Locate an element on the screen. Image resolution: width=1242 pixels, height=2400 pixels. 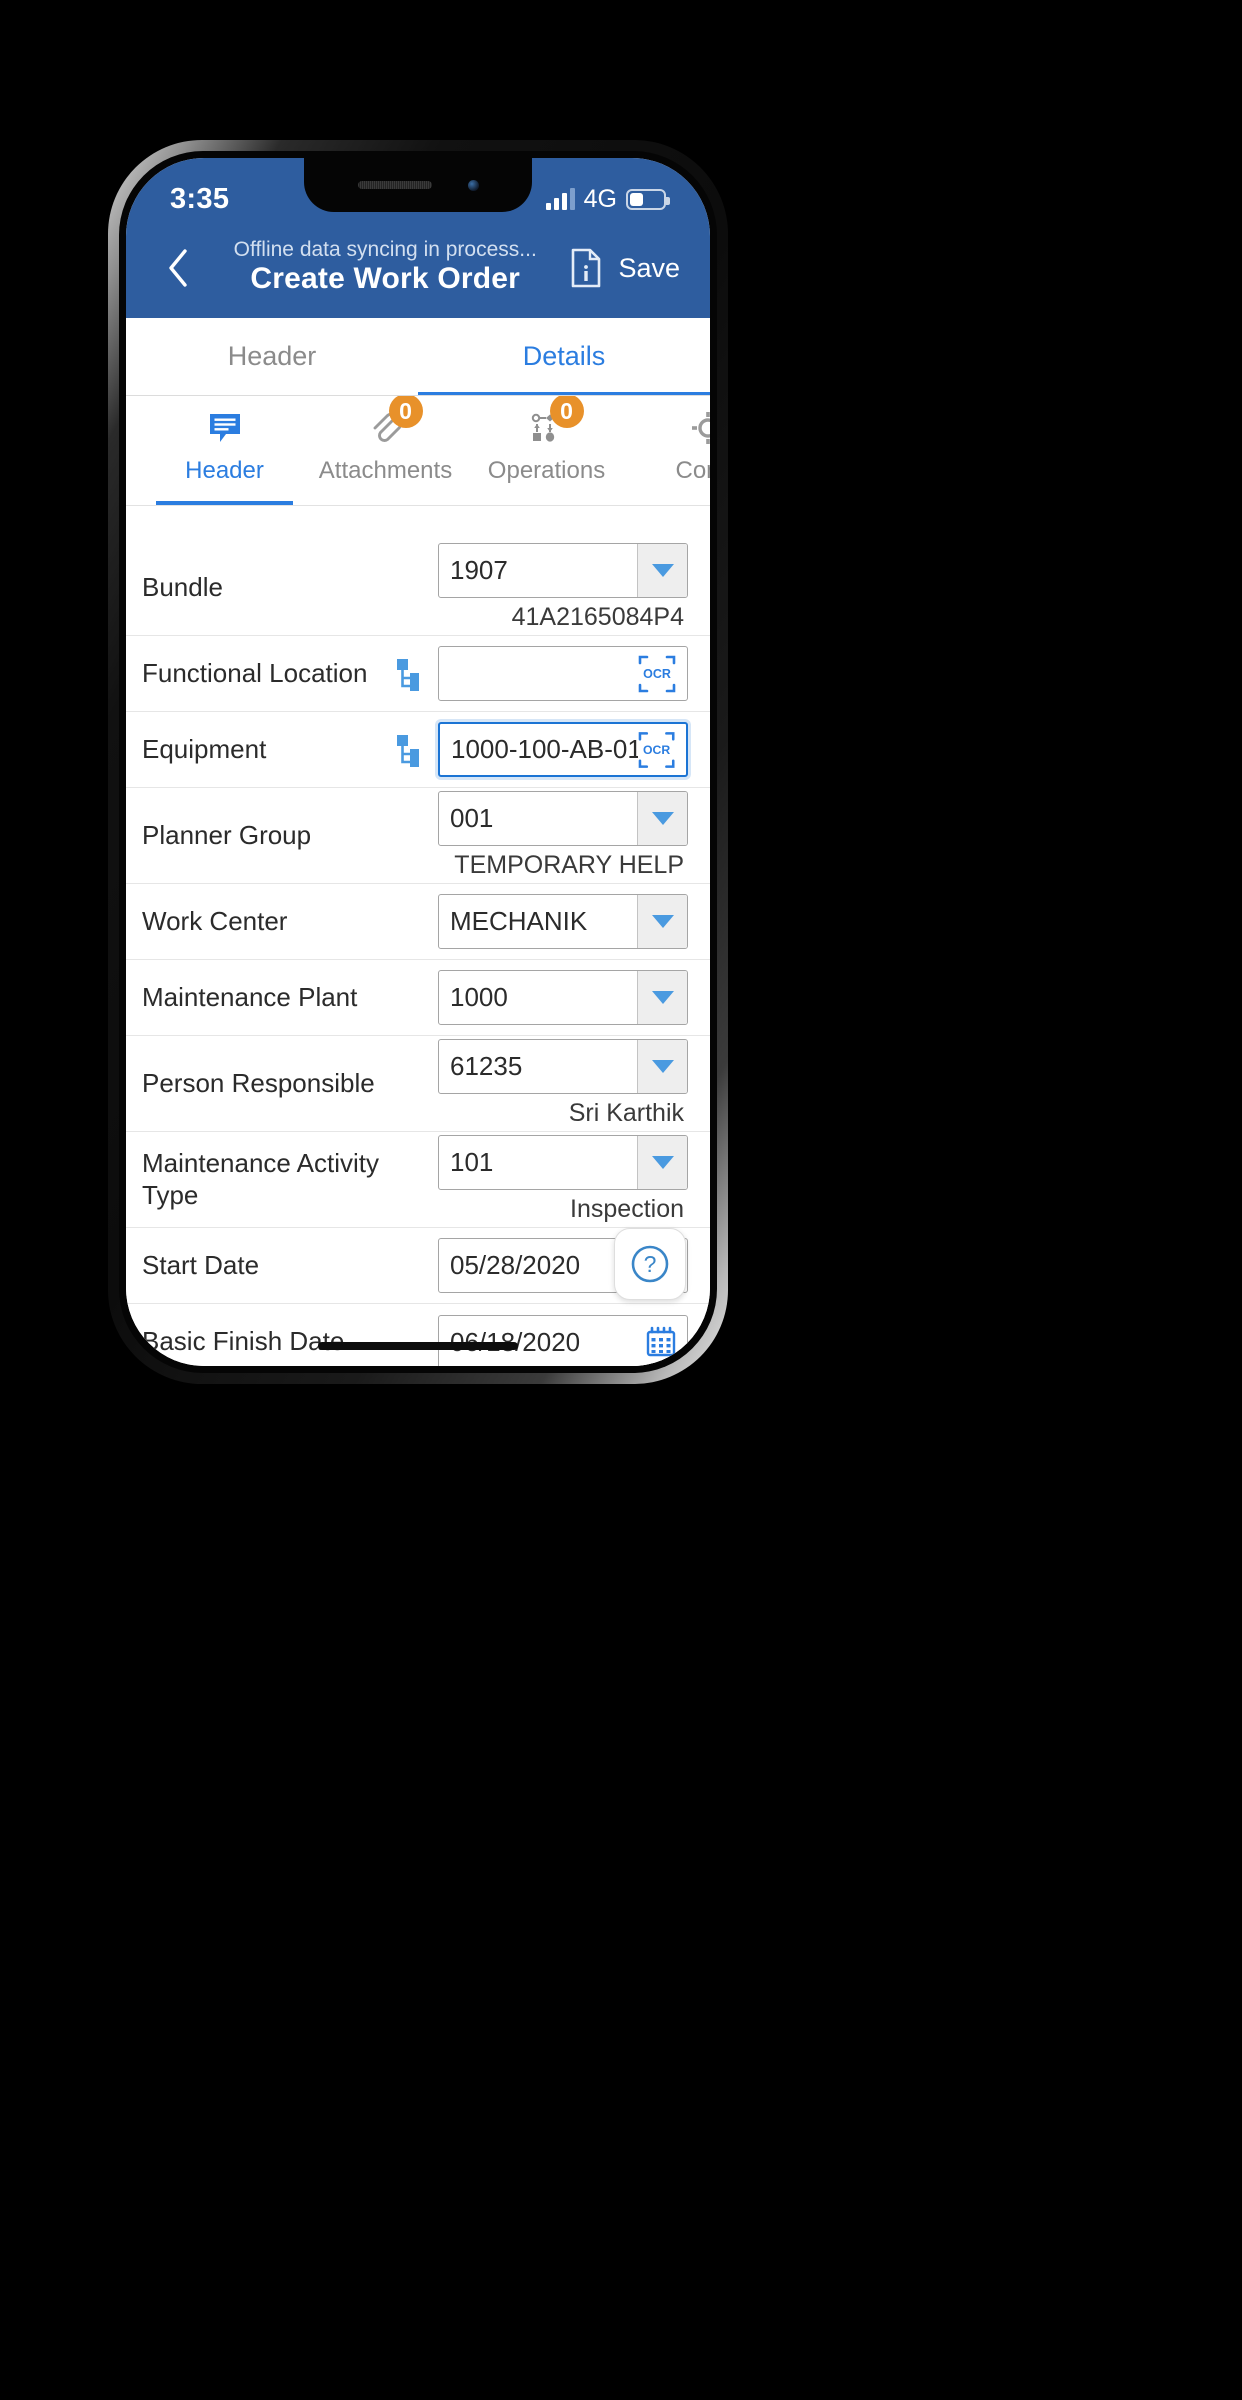
section-tab-components: Comp is located at coordinates (668, 450).